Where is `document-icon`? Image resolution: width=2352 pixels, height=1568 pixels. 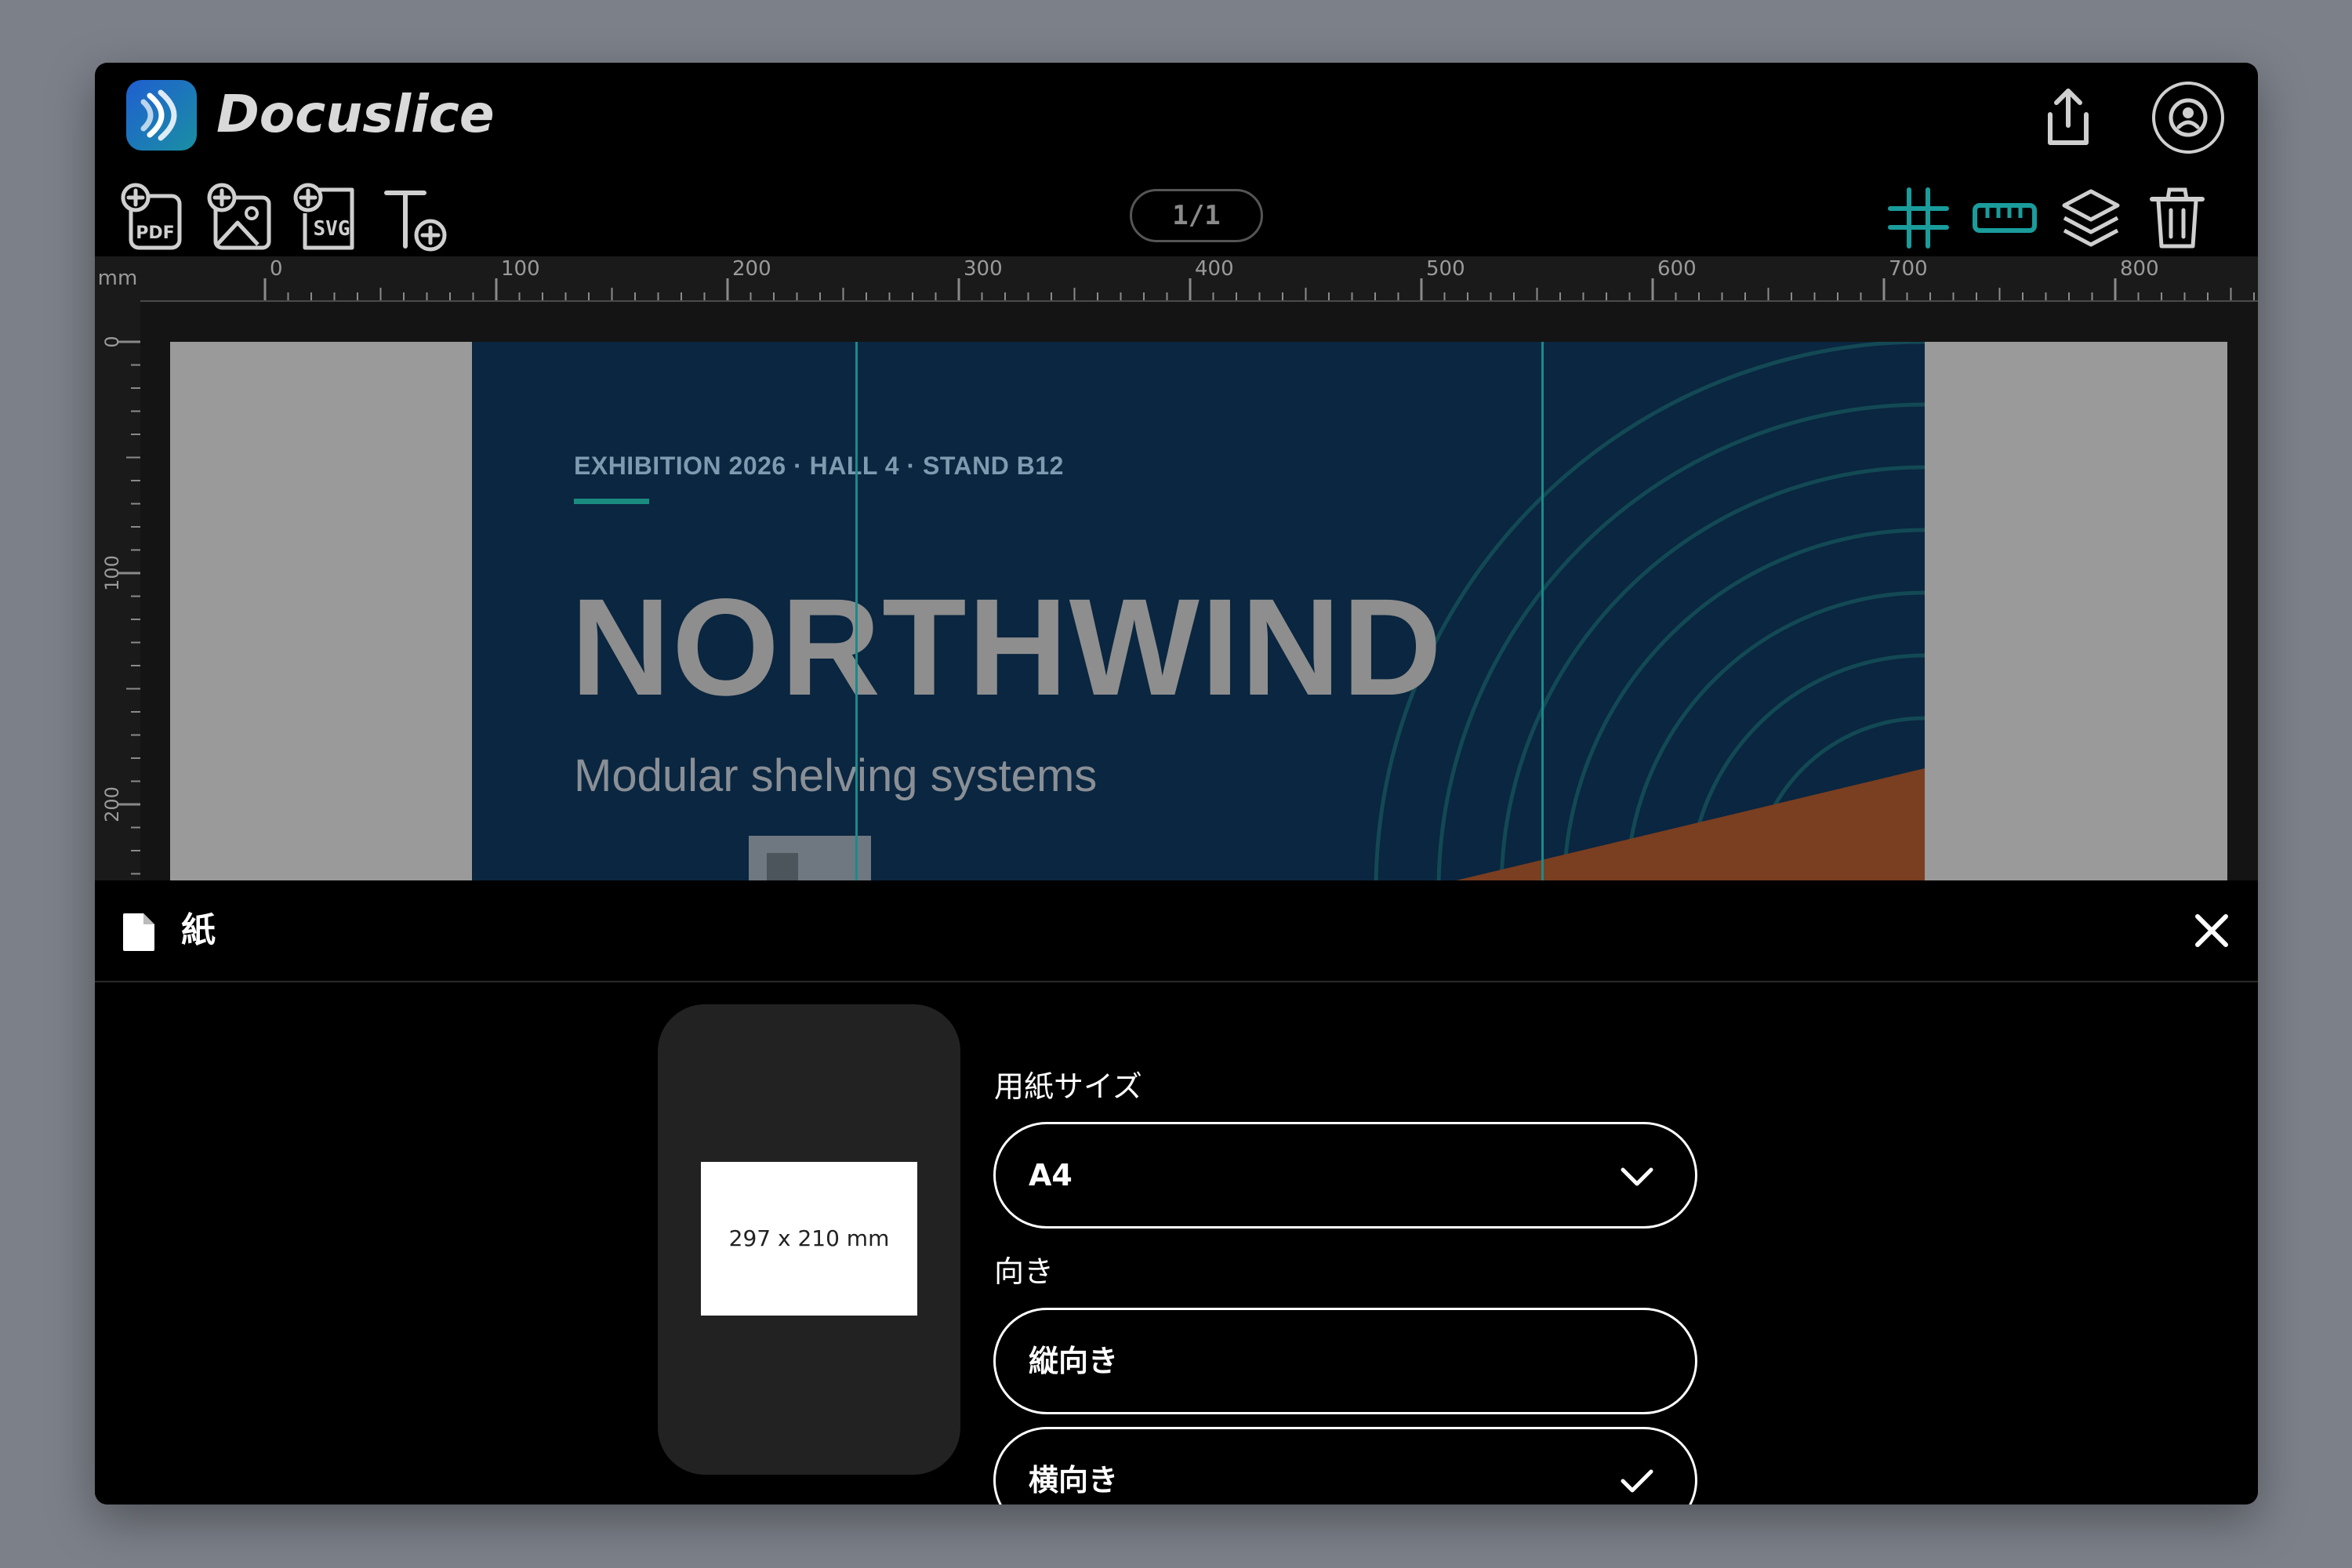
document-icon is located at coordinates (138, 932).